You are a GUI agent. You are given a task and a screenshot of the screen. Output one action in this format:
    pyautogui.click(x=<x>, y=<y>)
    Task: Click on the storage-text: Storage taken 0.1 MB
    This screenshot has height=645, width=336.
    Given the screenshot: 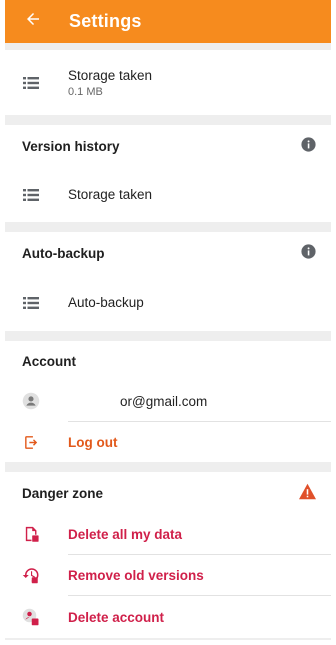 What is the action you would take?
    pyautogui.click(x=110, y=83)
    